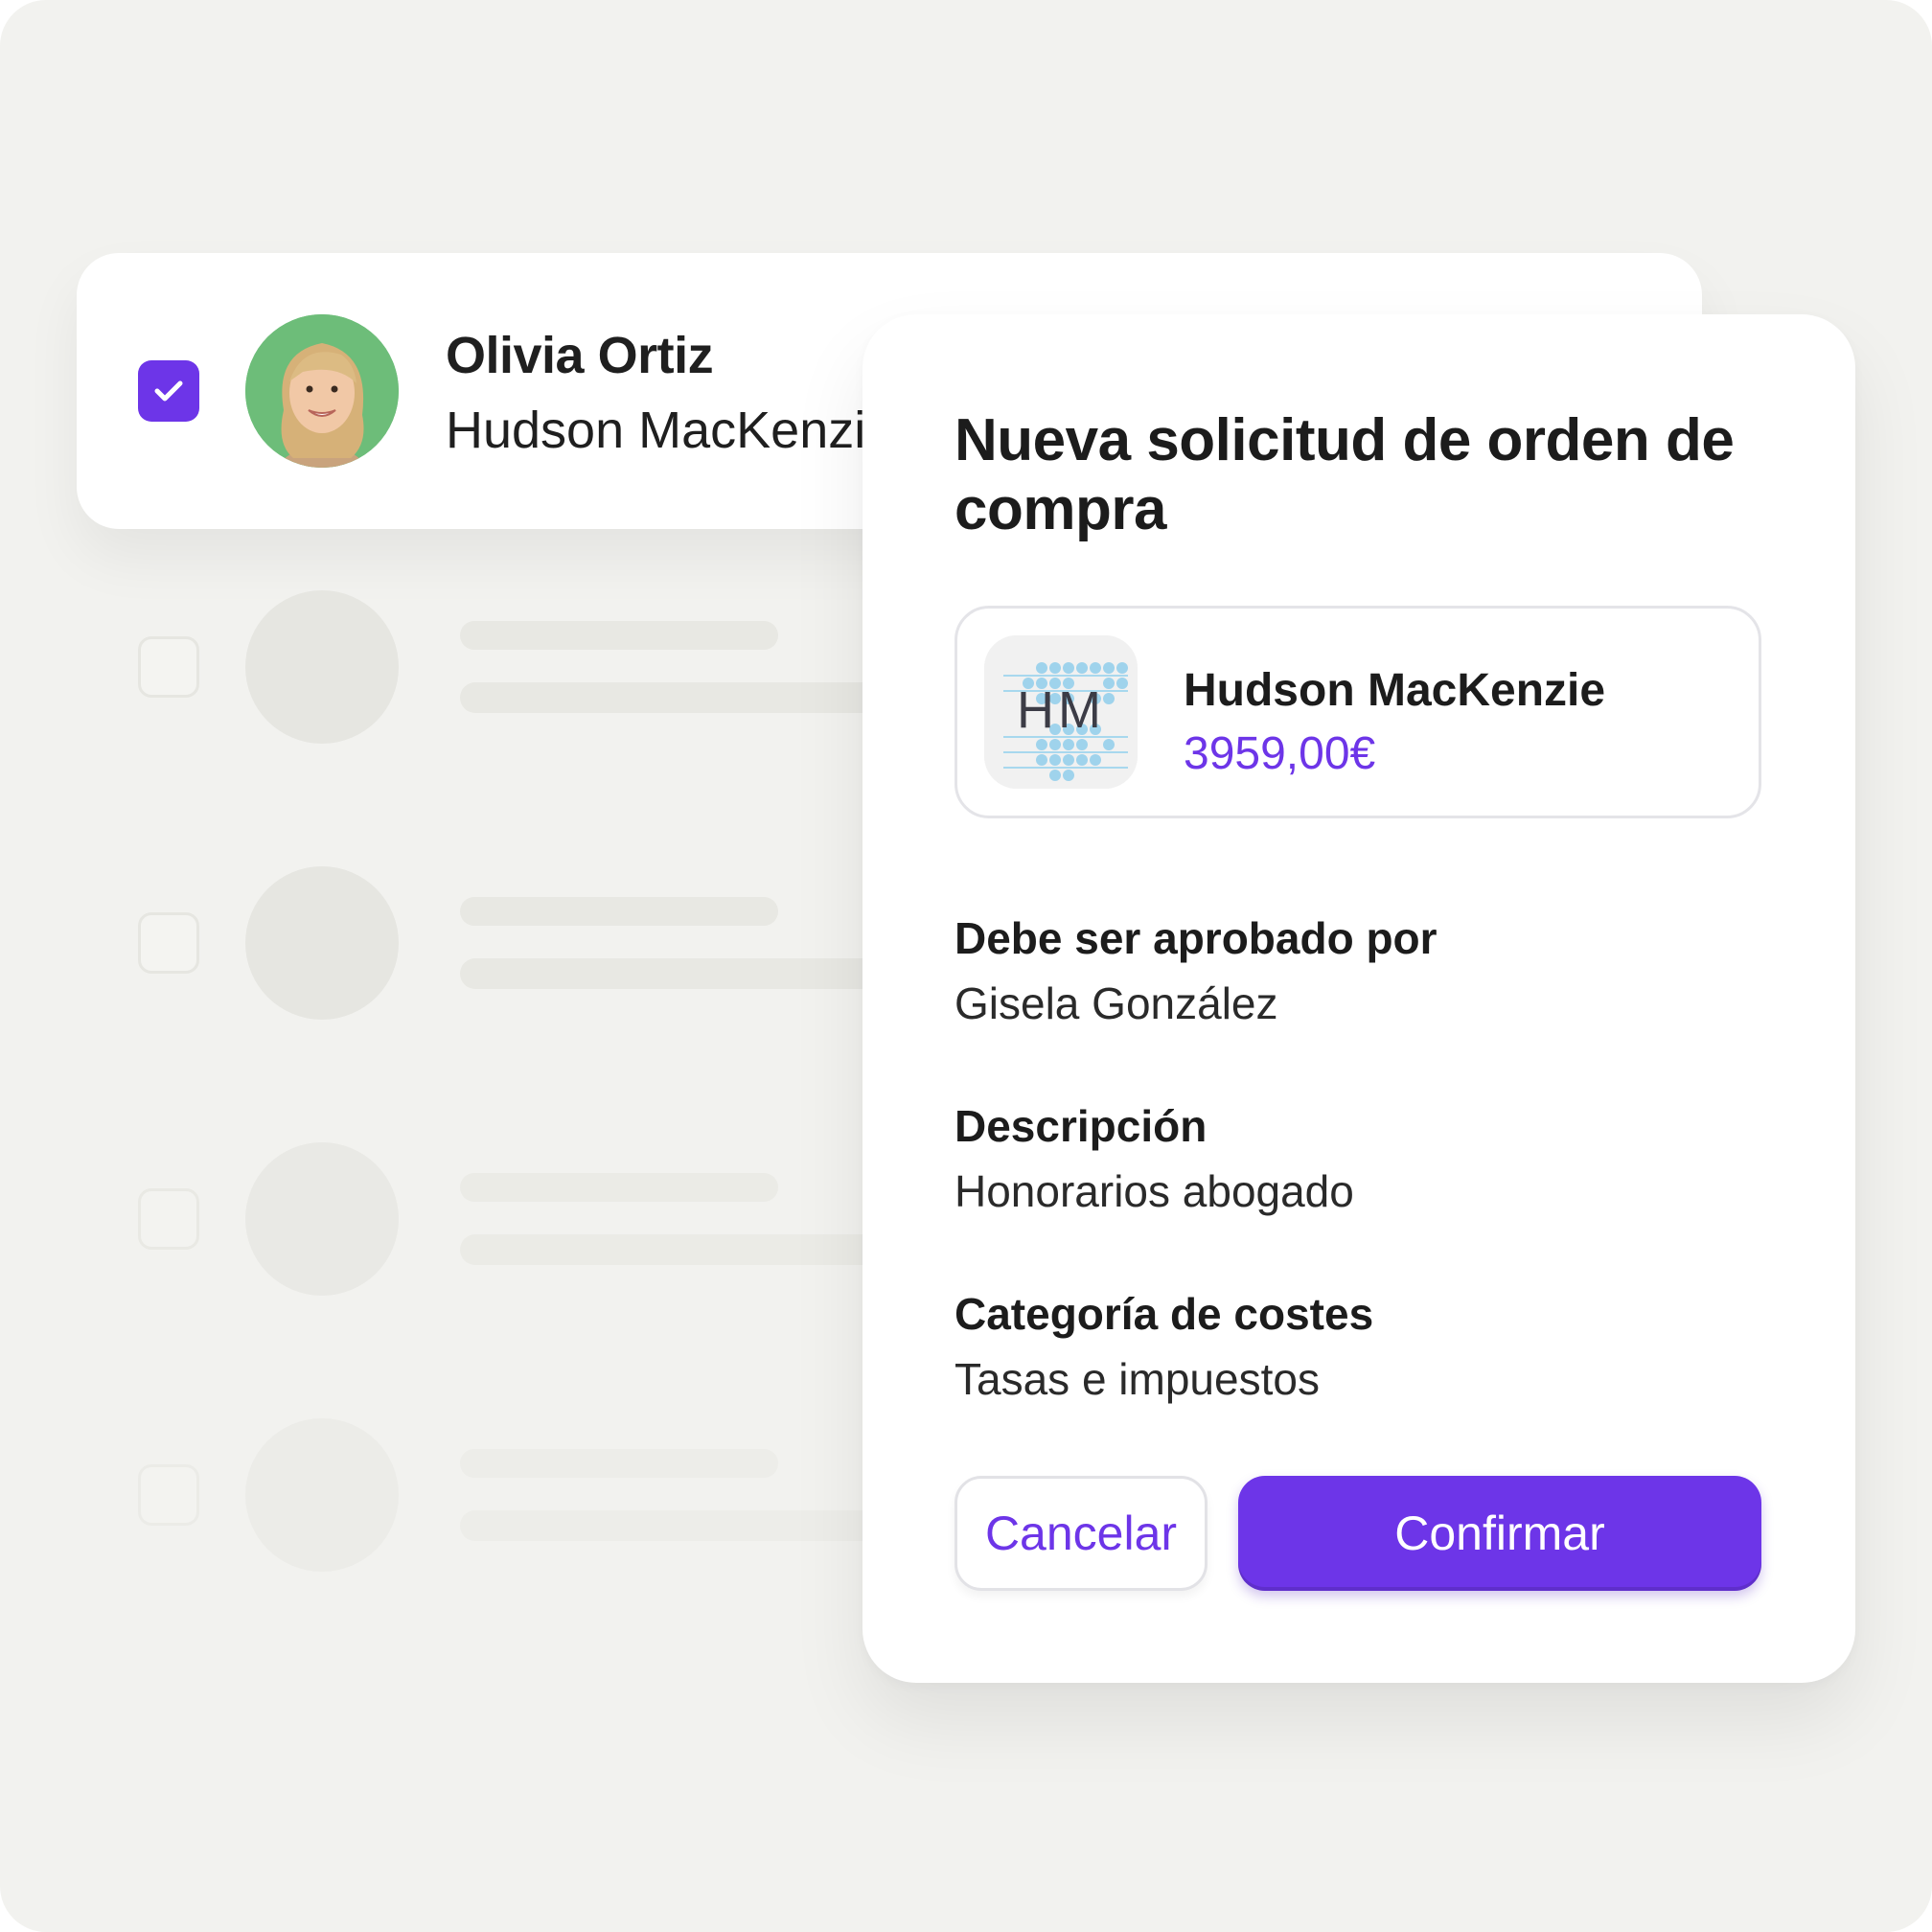 The image size is (1932, 1932). What do you see at coordinates (656, 430) in the screenshot?
I see `person-company: Hudson MacKenzie` at bounding box center [656, 430].